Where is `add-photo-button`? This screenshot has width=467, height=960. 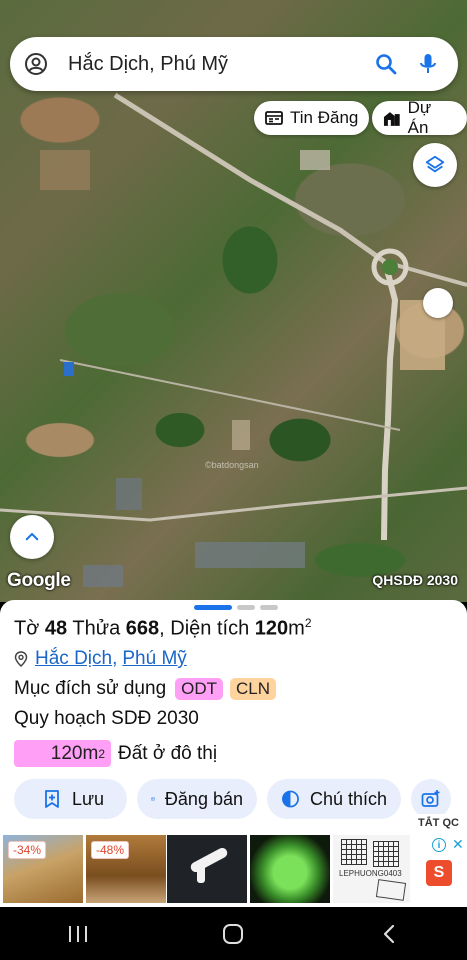 add-photo-button is located at coordinates (431, 799).